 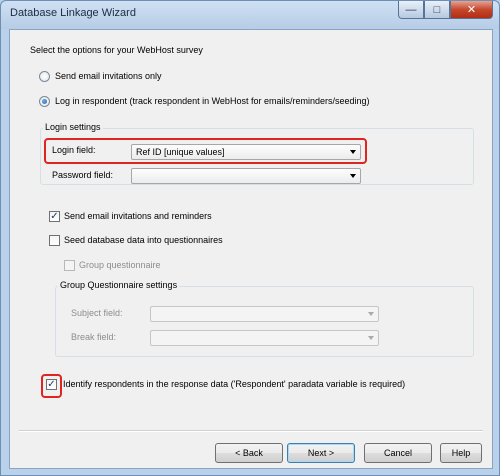 What do you see at coordinates (180, 152) in the screenshot?
I see `login-field-value: Ref ID [unique values]` at bounding box center [180, 152].